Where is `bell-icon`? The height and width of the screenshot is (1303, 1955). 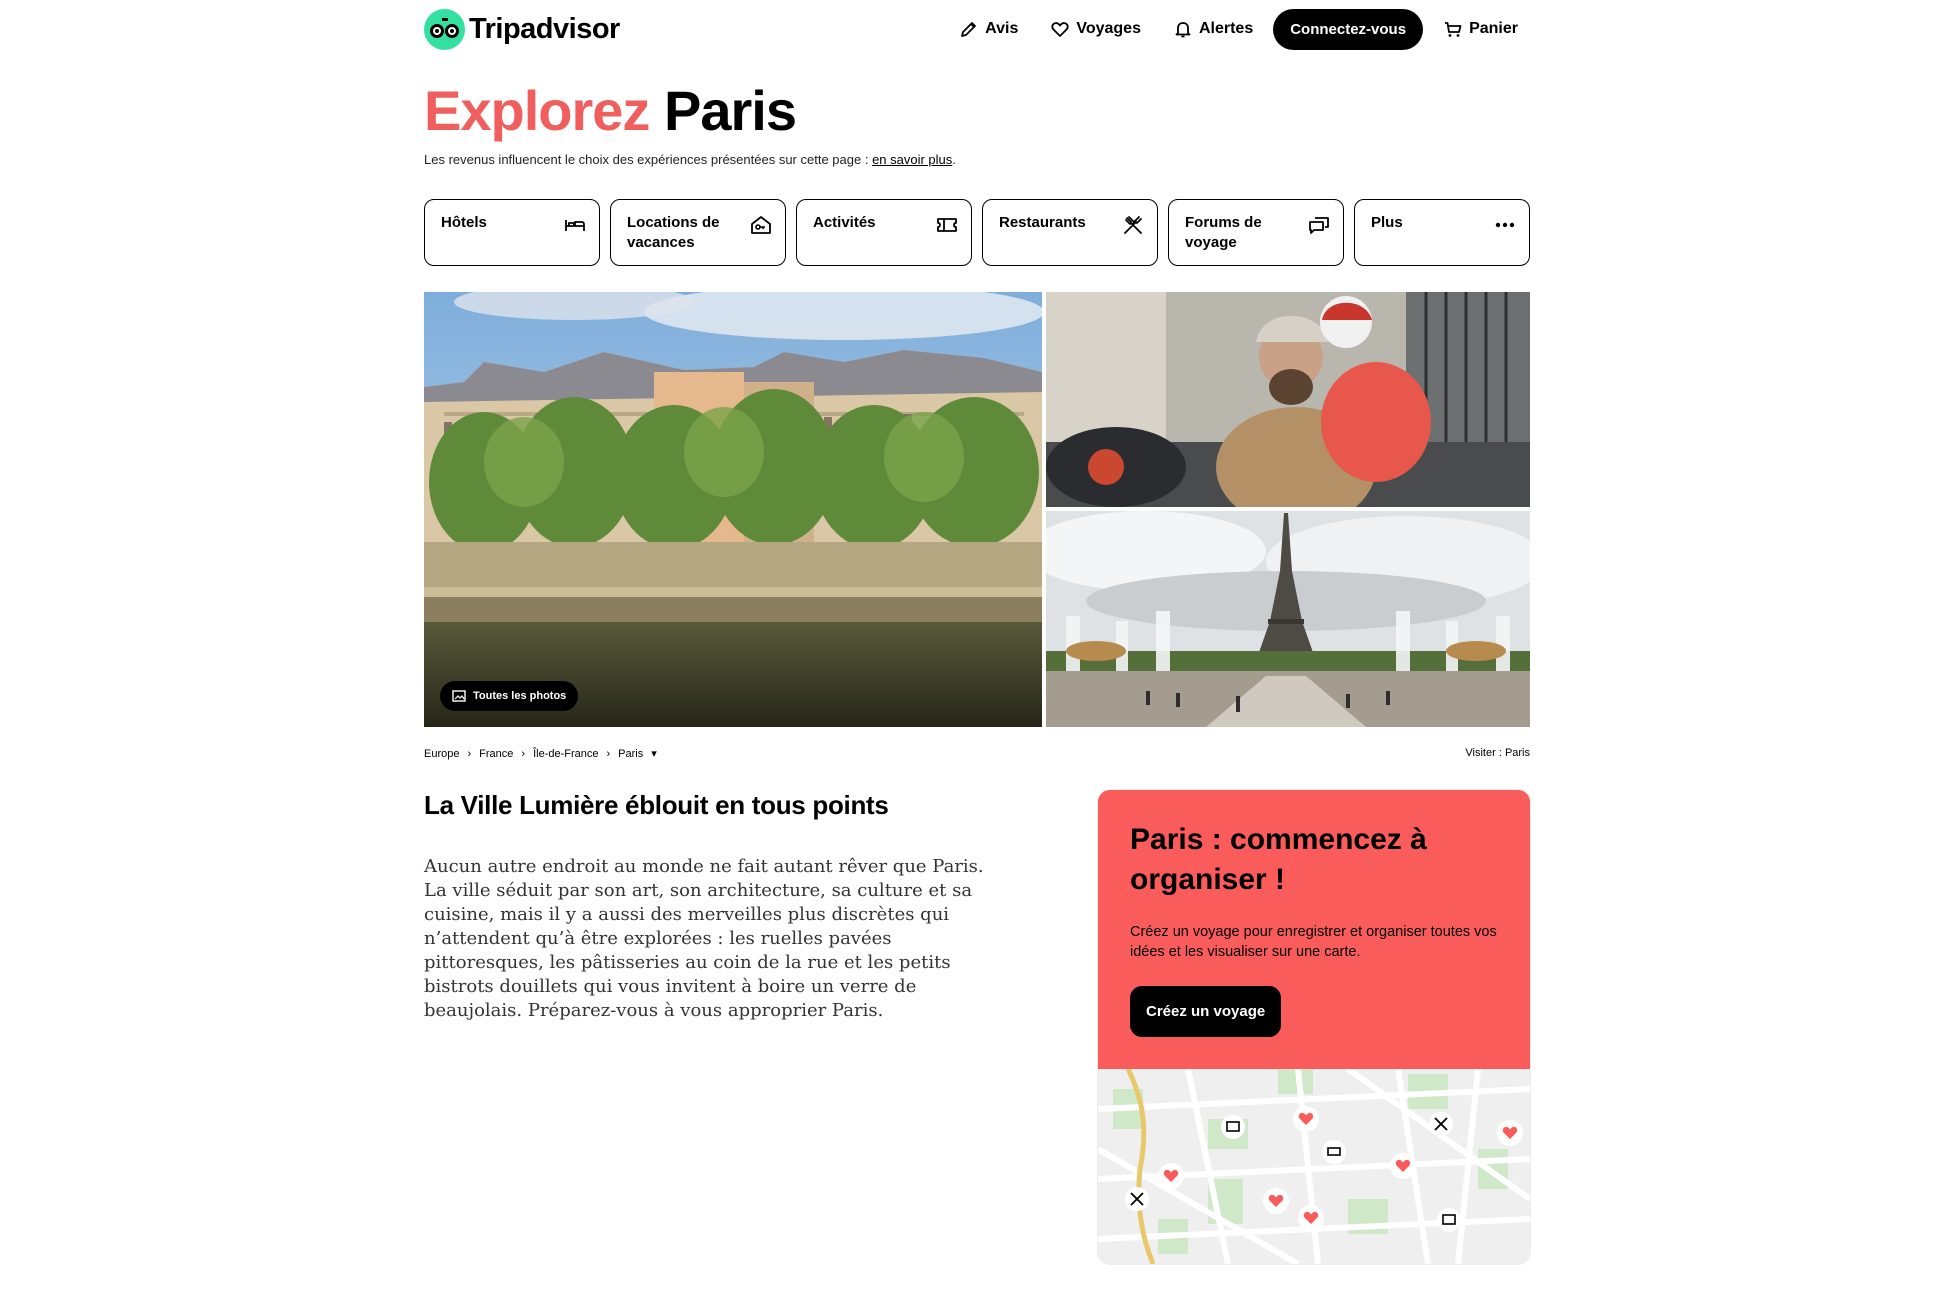
bell-icon is located at coordinates (1183, 30).